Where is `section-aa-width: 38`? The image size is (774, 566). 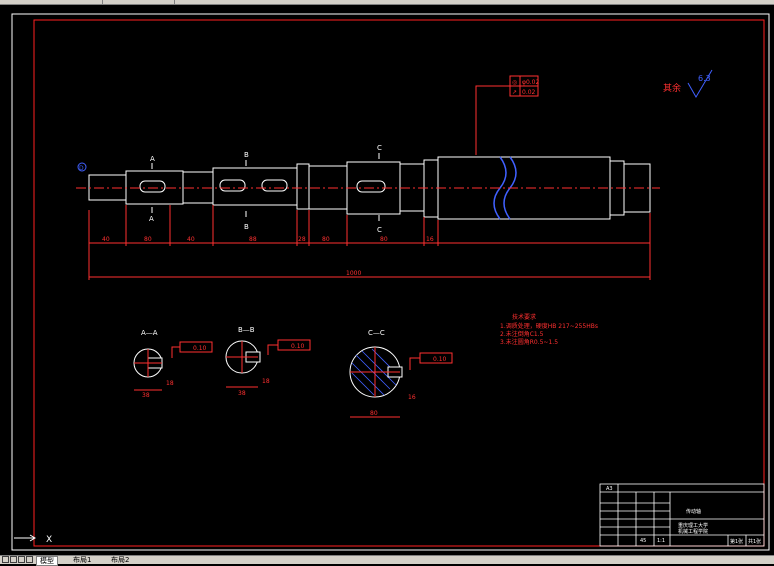 section-aa-width: 38 is located at coordinates (146, 395).